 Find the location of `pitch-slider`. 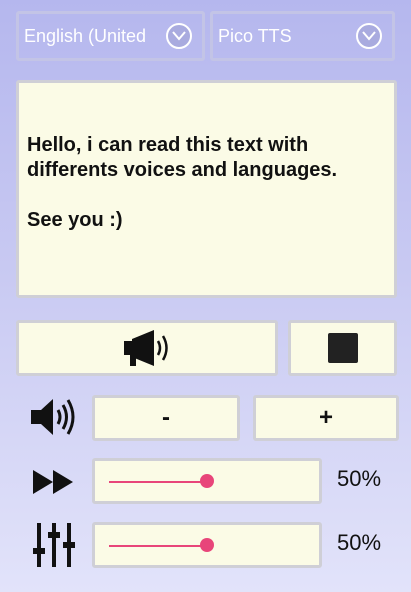

pitch-slider is located at coordinates (207, 545).